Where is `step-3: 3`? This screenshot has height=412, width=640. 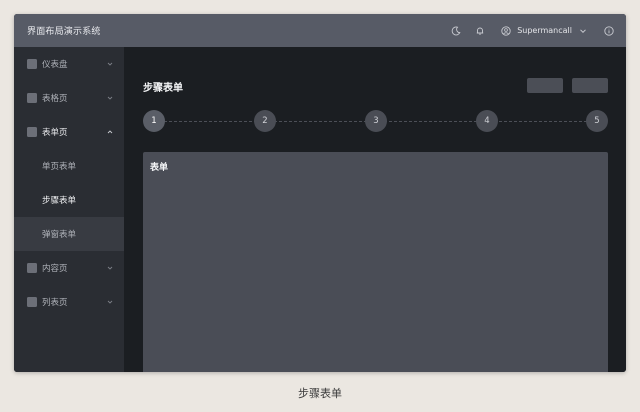 step-3: 3 is located at coordinates (376, 121).